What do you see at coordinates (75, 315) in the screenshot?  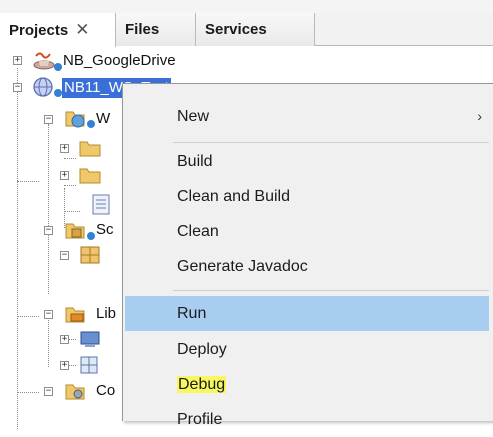 I see `libraries-icon` at bounding box center [75, 315].